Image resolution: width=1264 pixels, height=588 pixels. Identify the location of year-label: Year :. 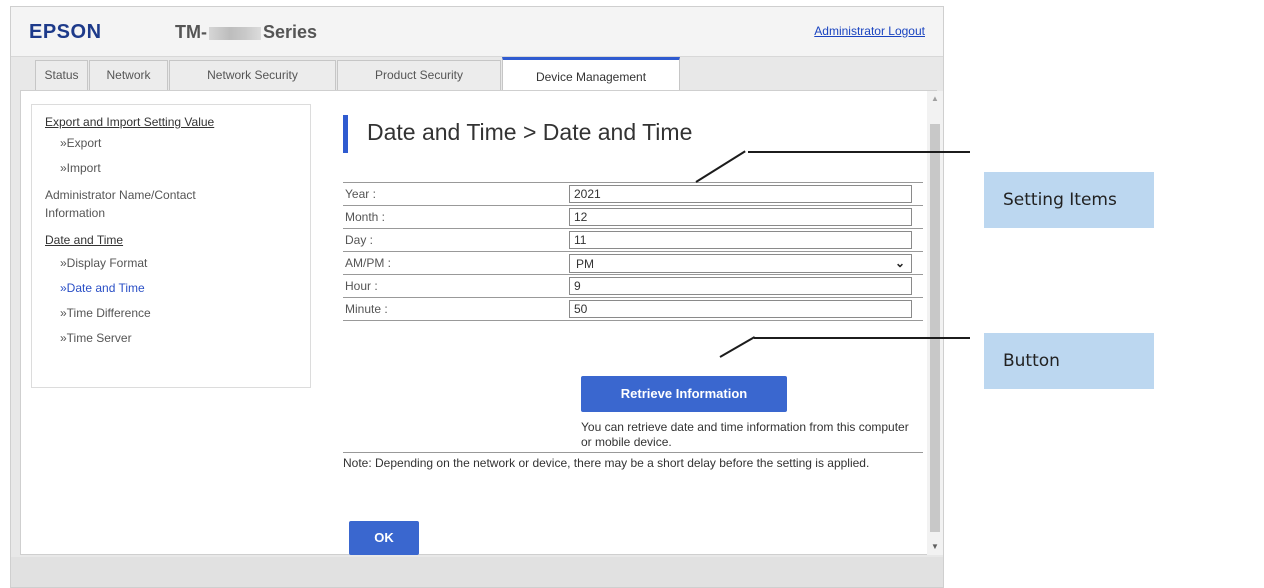
(360, 194).